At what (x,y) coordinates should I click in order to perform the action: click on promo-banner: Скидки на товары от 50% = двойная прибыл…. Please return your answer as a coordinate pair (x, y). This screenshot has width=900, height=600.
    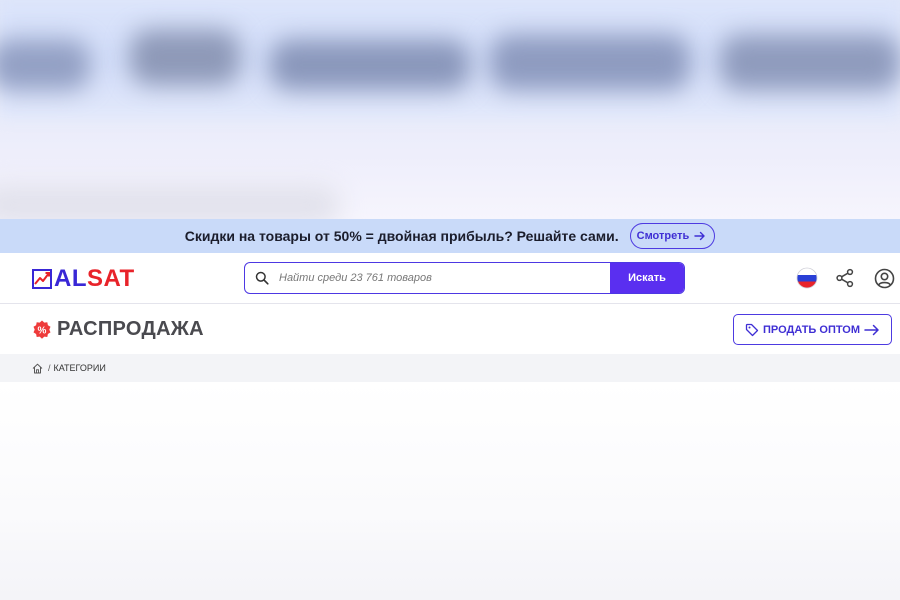
    Looking at the image, I should click on (450, 236).